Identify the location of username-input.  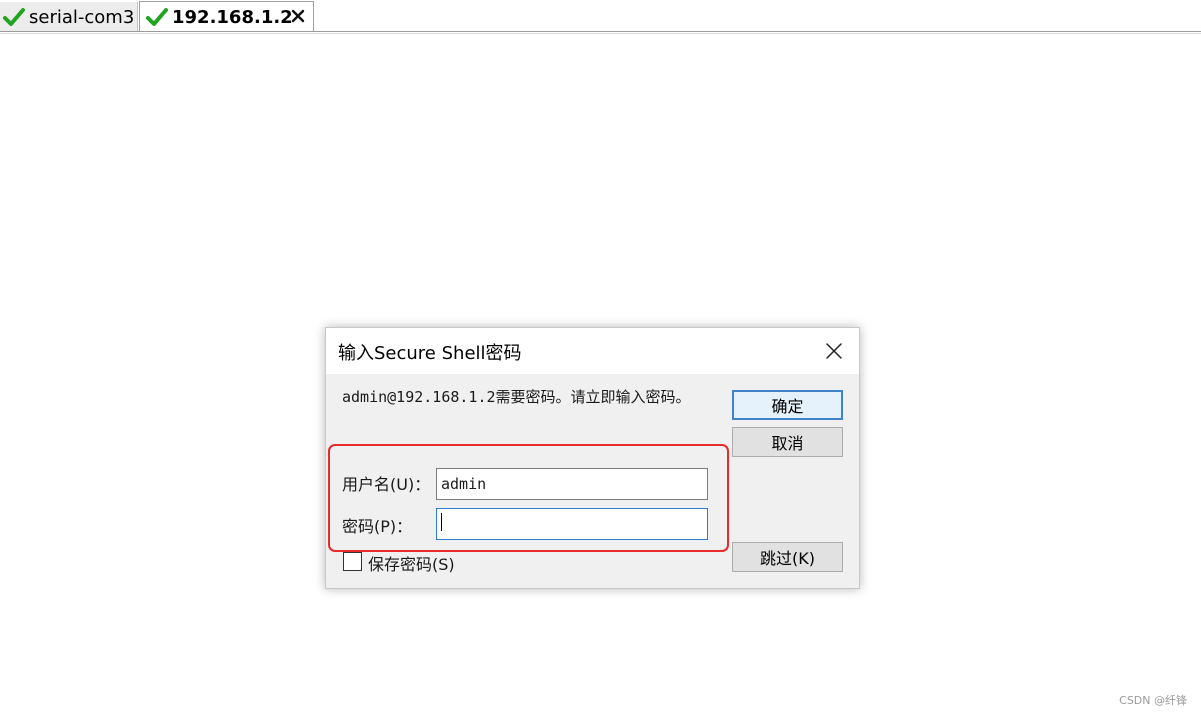
(572, 484).